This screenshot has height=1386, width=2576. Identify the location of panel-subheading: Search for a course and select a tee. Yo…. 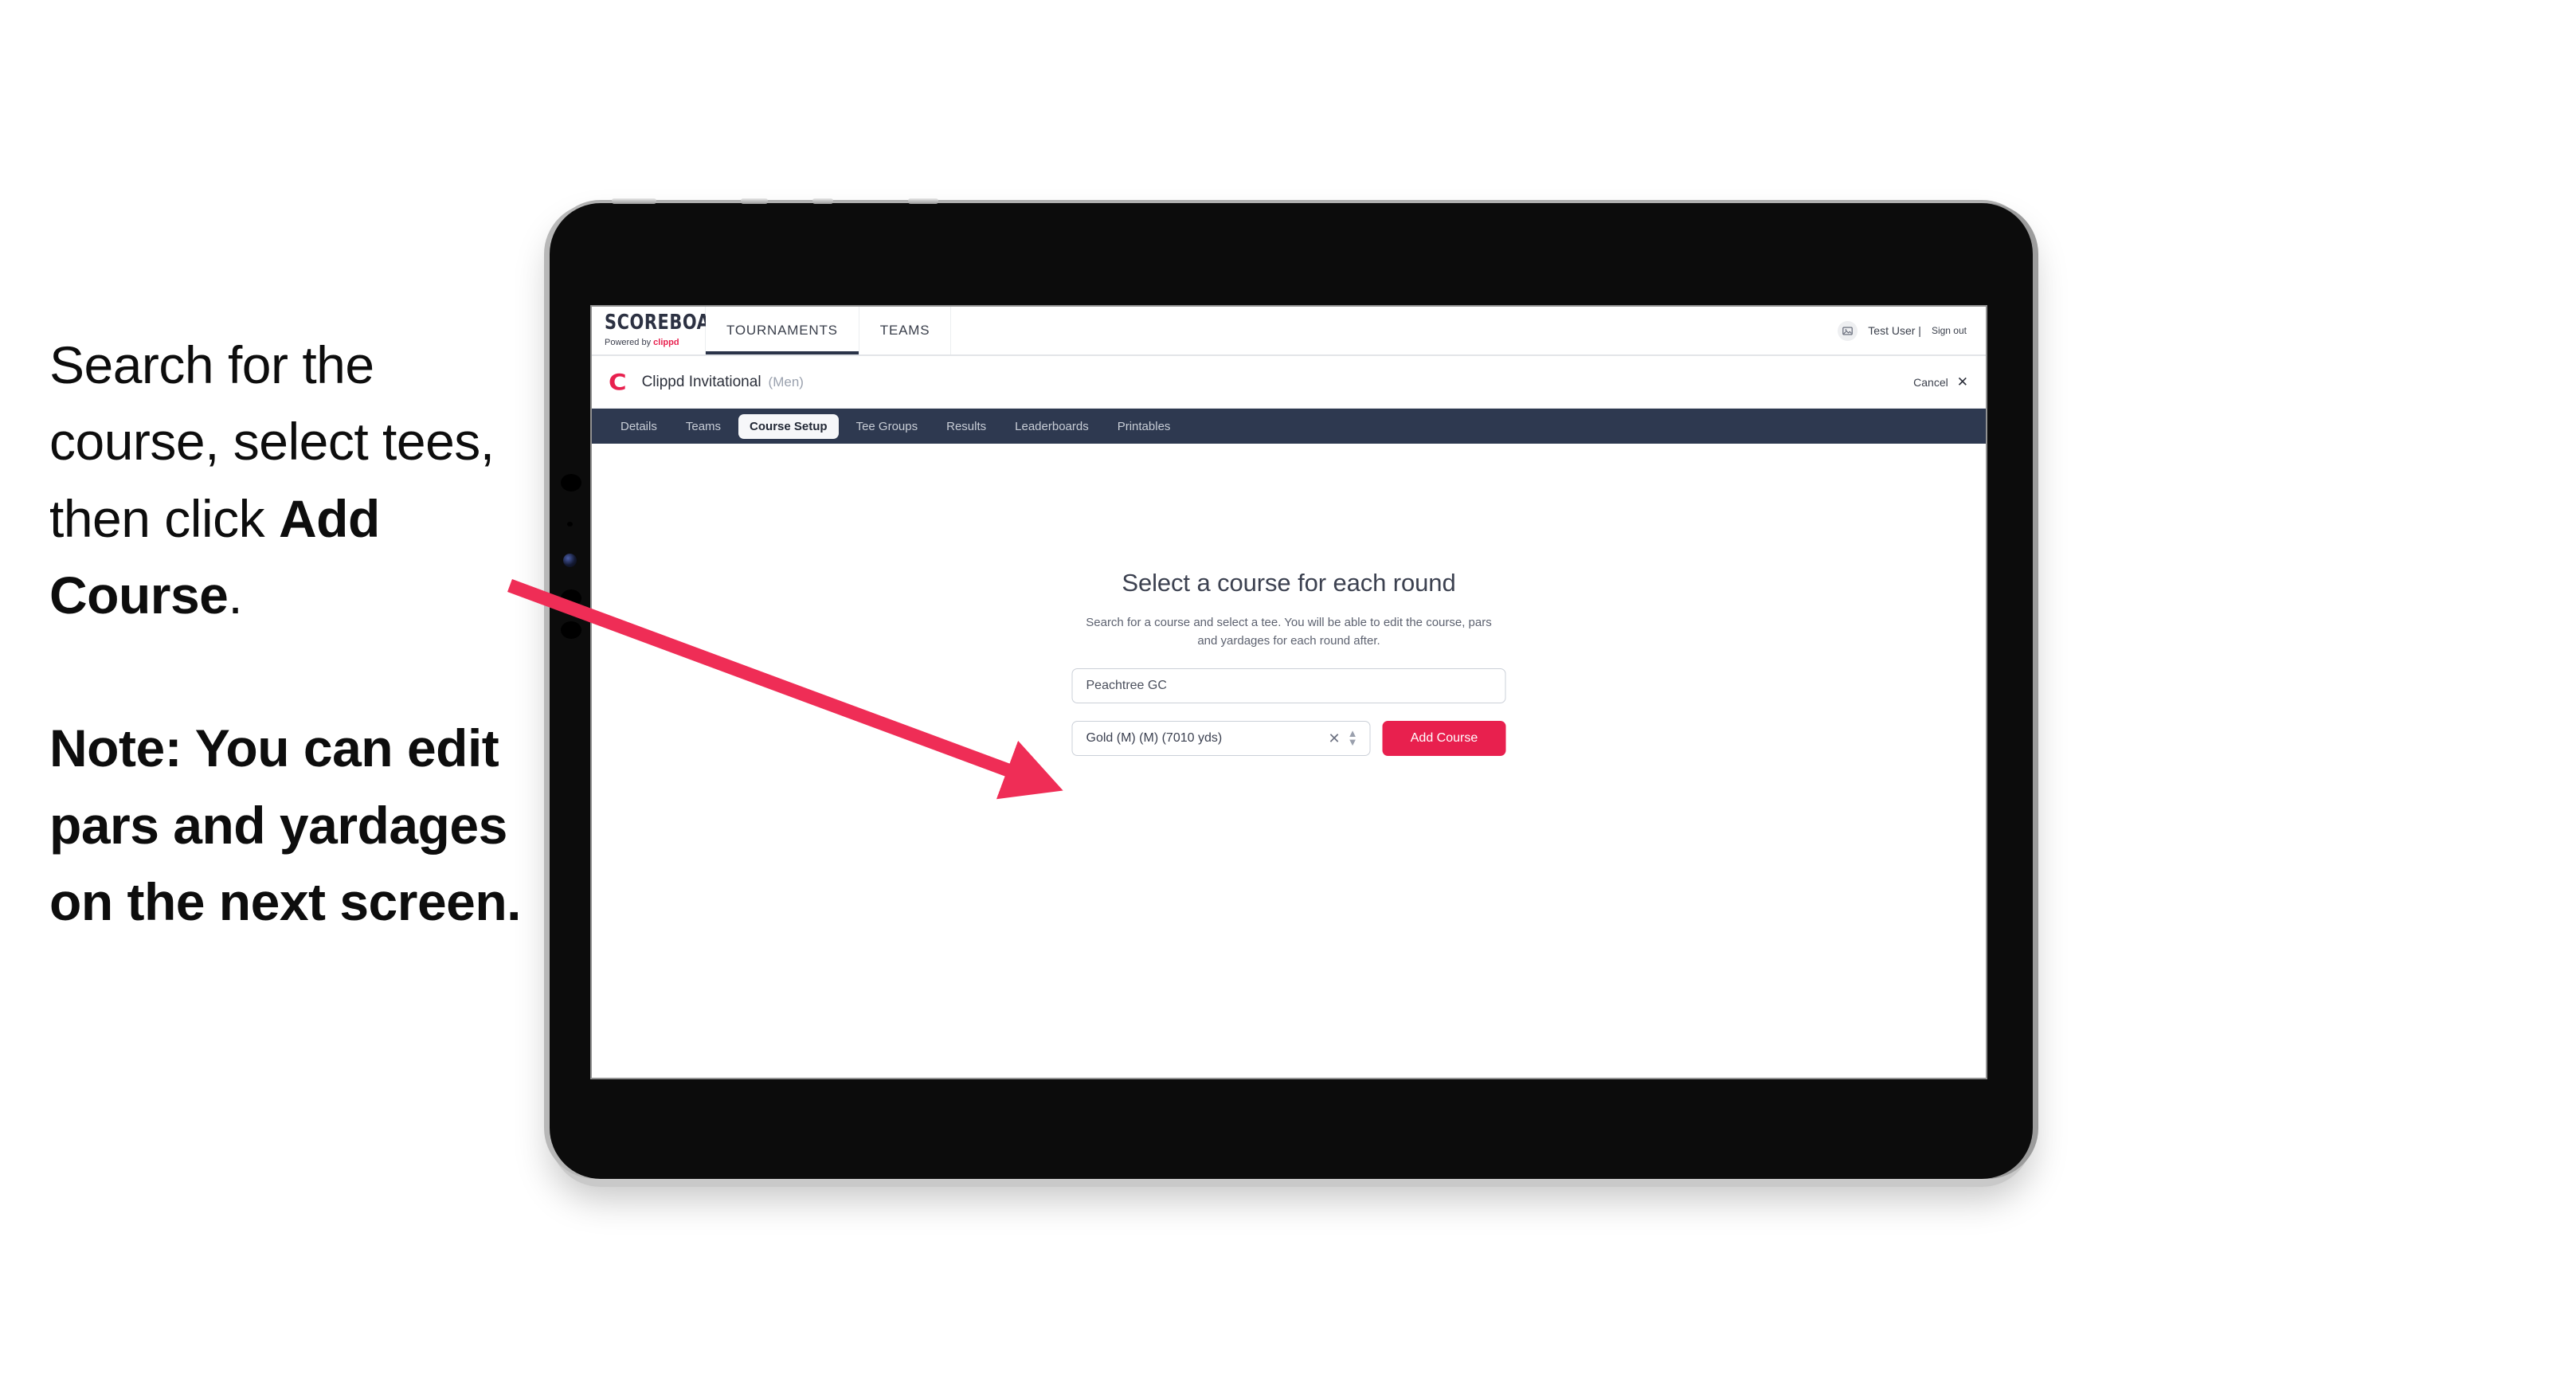
(1289, 632).